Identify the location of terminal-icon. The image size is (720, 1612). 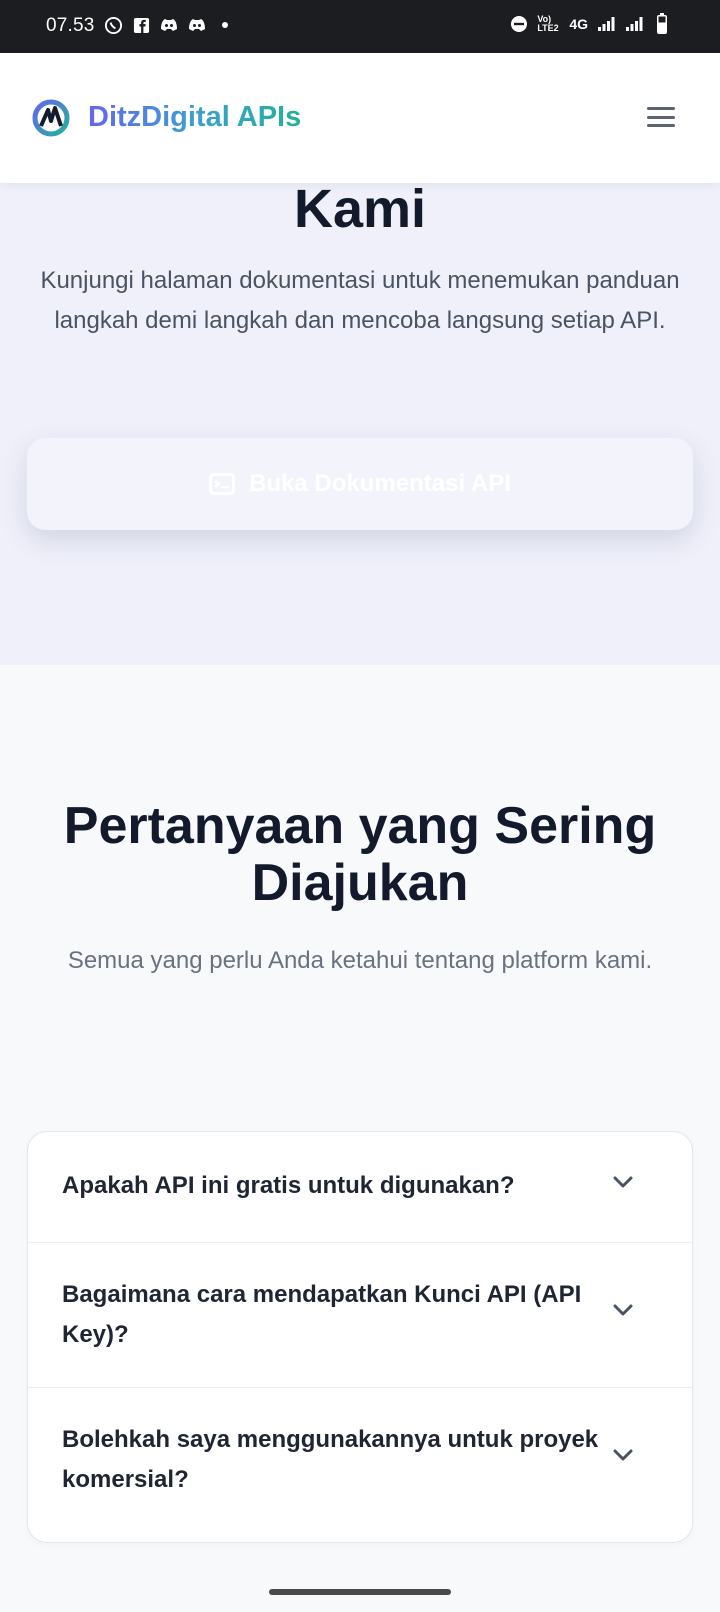
(222, 484).